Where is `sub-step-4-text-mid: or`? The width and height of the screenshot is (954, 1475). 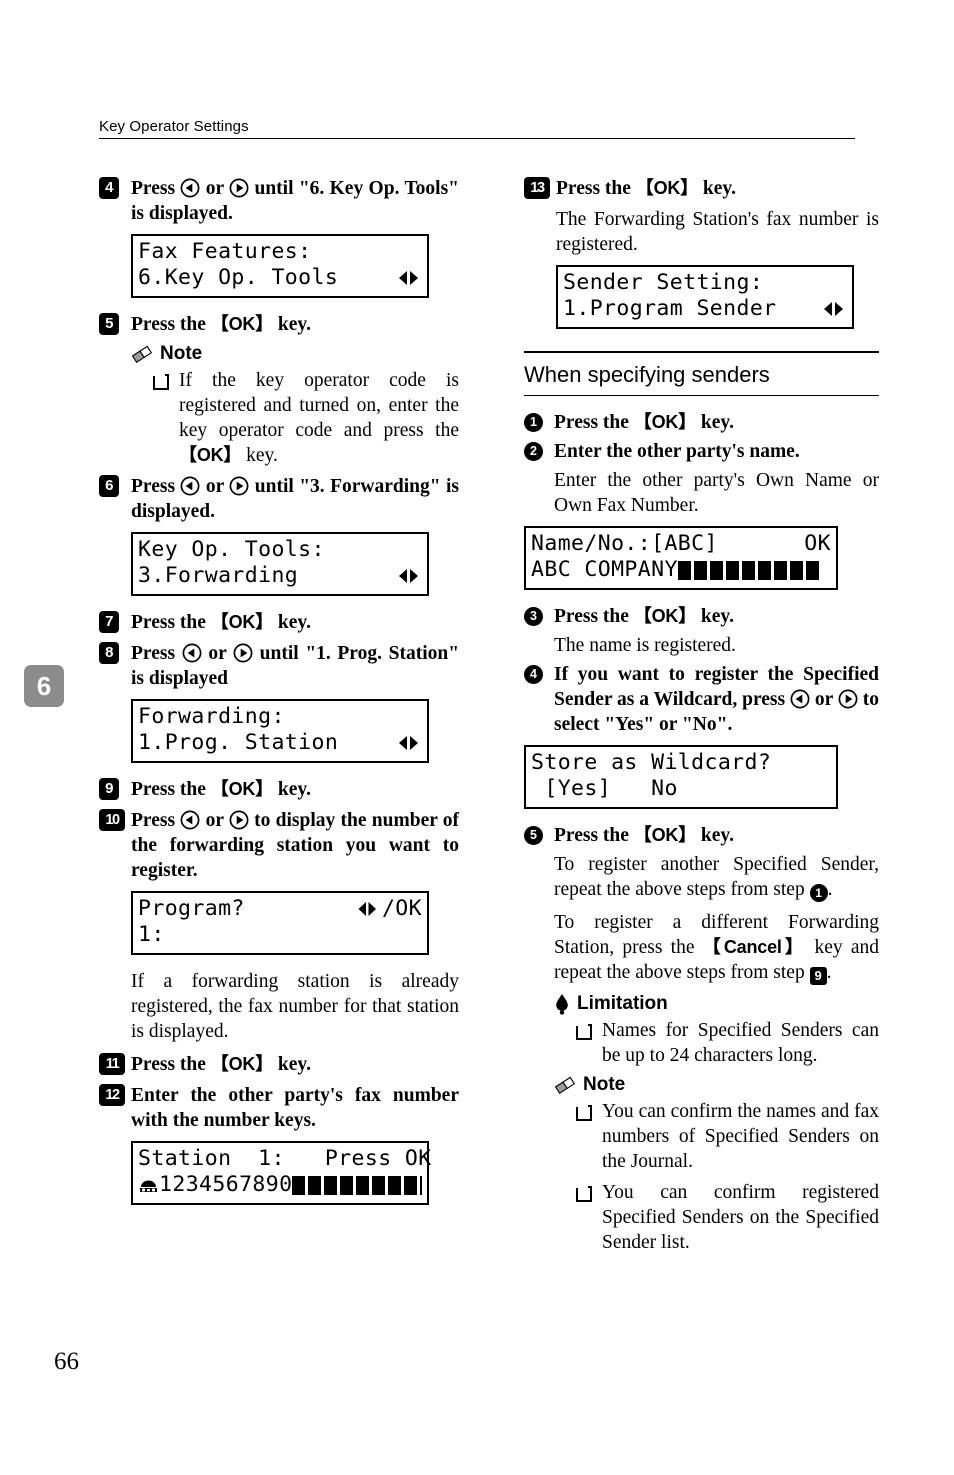 sub-step-4-text-mid: or is located at coordinates (823, 699).